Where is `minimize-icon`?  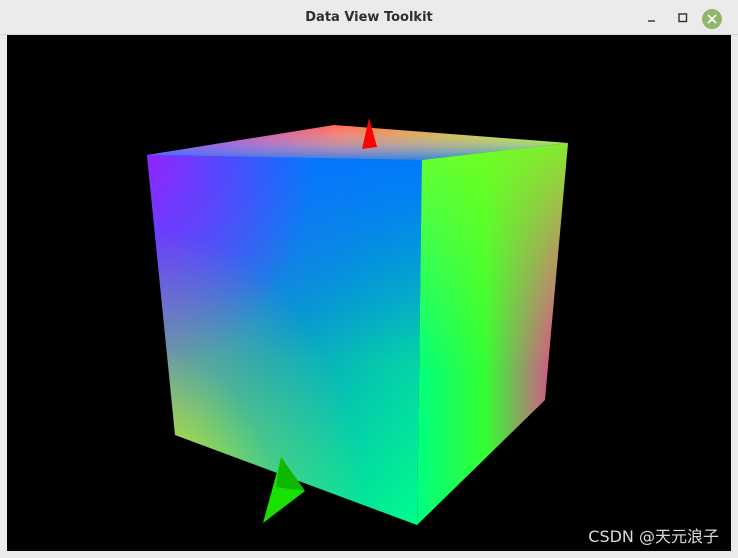
minimize-icon is located at coordinates (651, 21).